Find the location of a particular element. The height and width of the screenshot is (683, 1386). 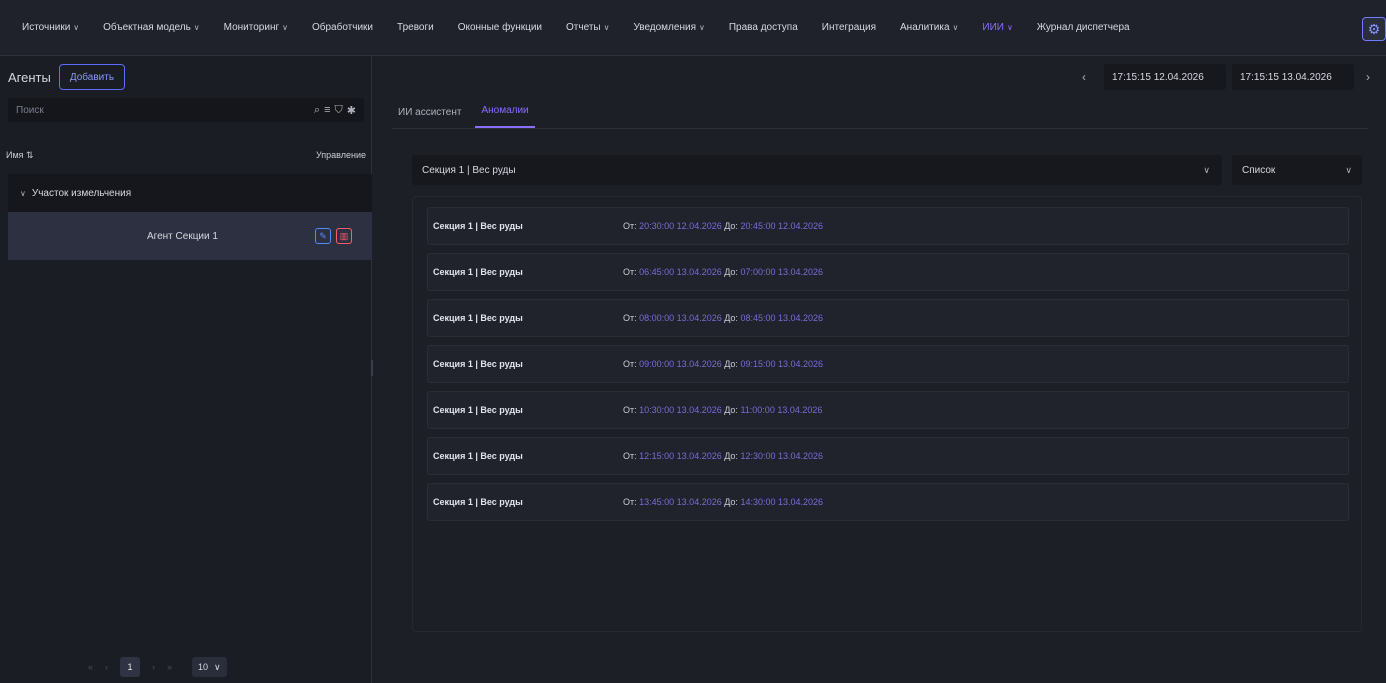

next-page-icon: › is located at coordinates (153, 667).